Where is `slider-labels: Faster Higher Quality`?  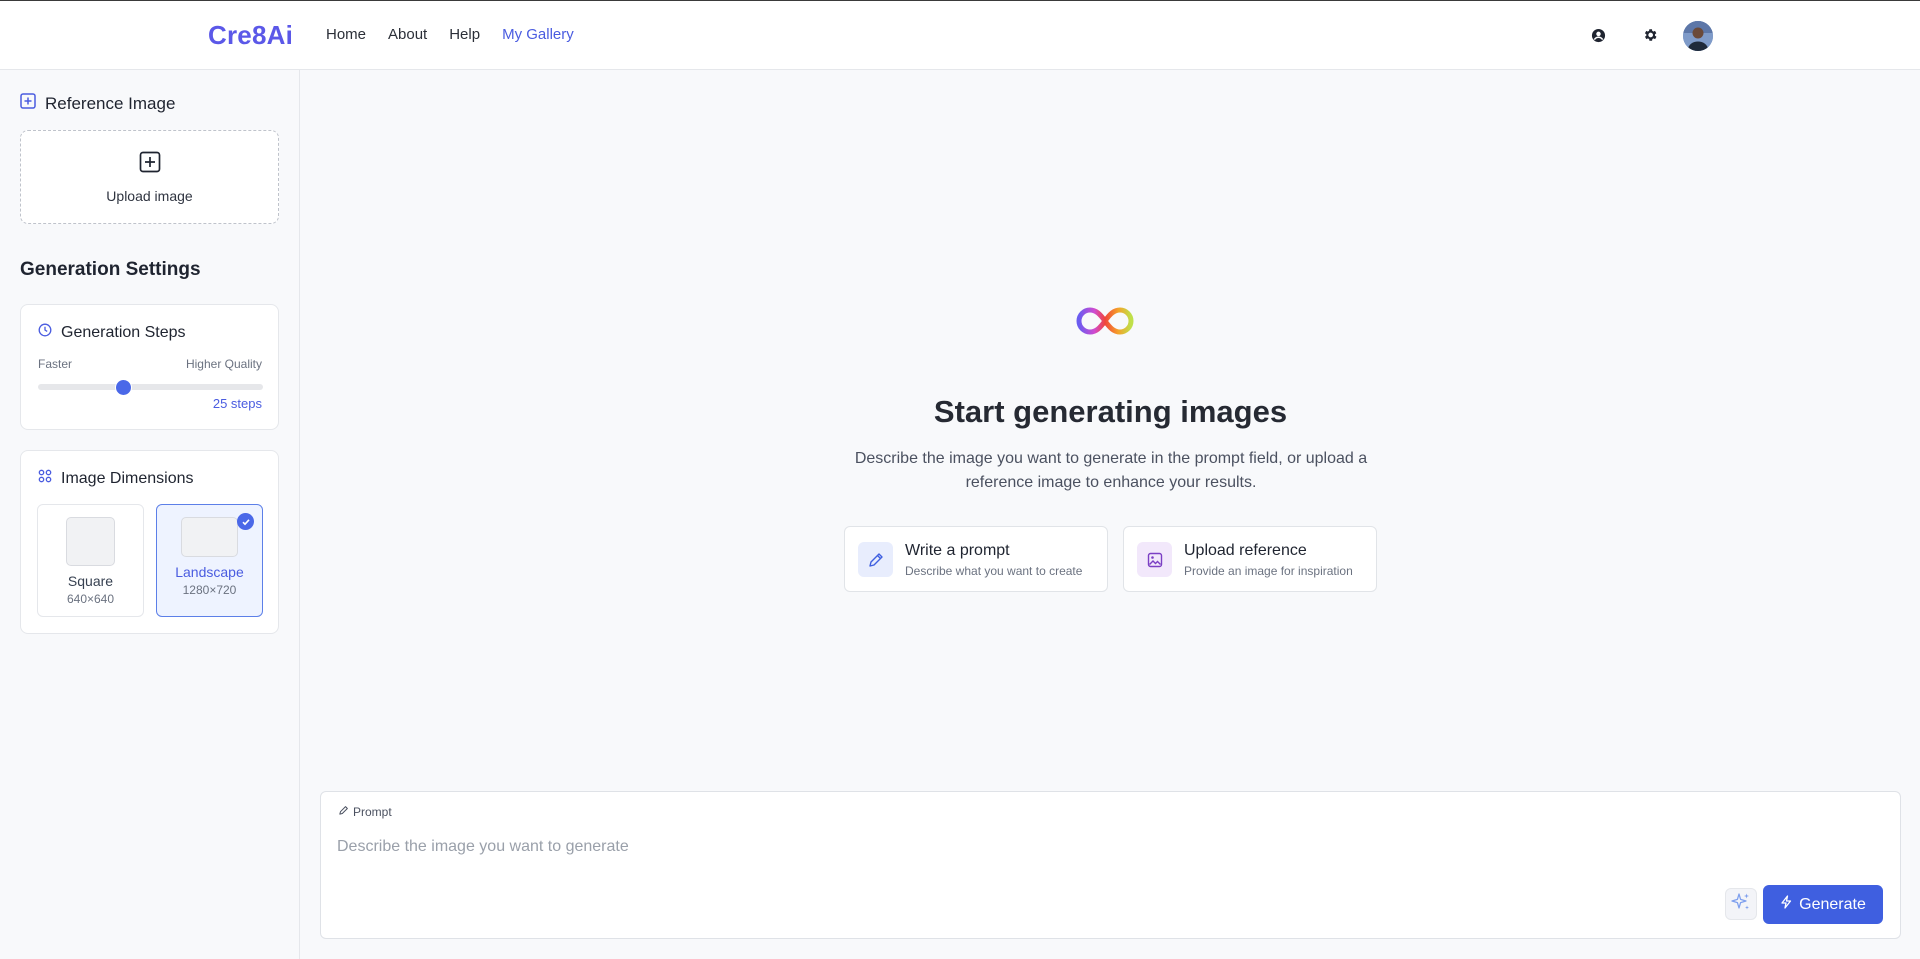
slider-labels: Faster Higher Quality is located at coordinates (150, 364).